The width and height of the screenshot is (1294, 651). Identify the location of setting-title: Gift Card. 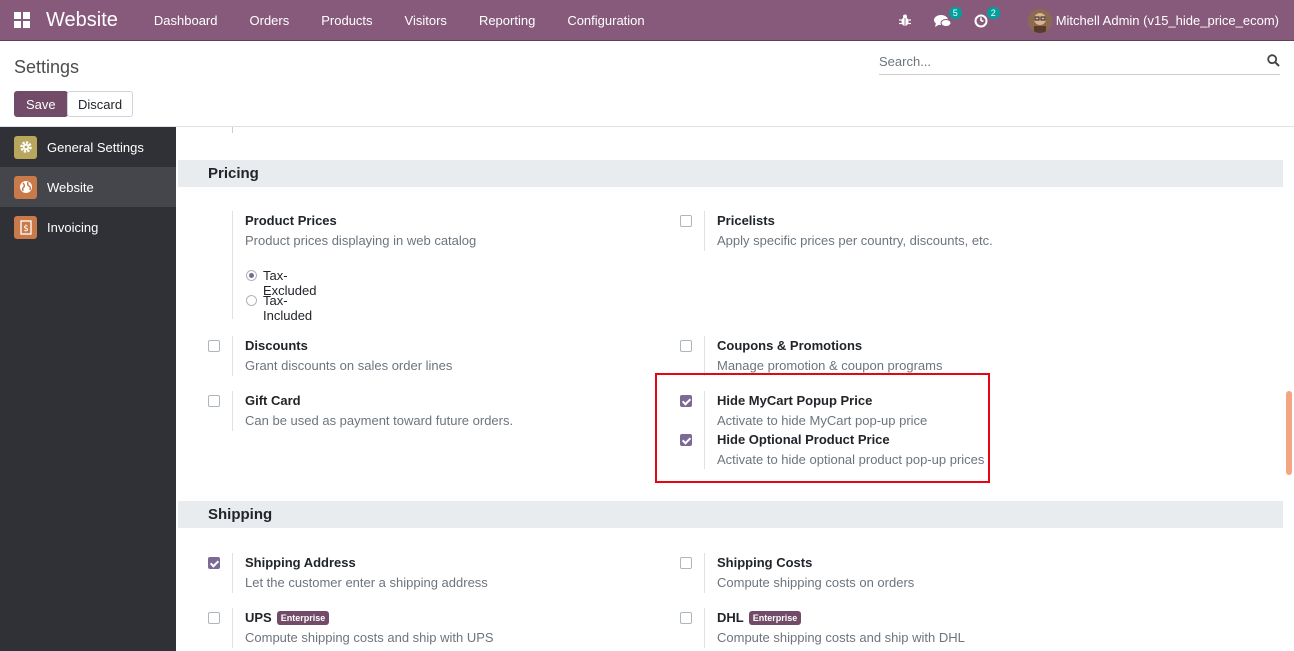
(273, 400).